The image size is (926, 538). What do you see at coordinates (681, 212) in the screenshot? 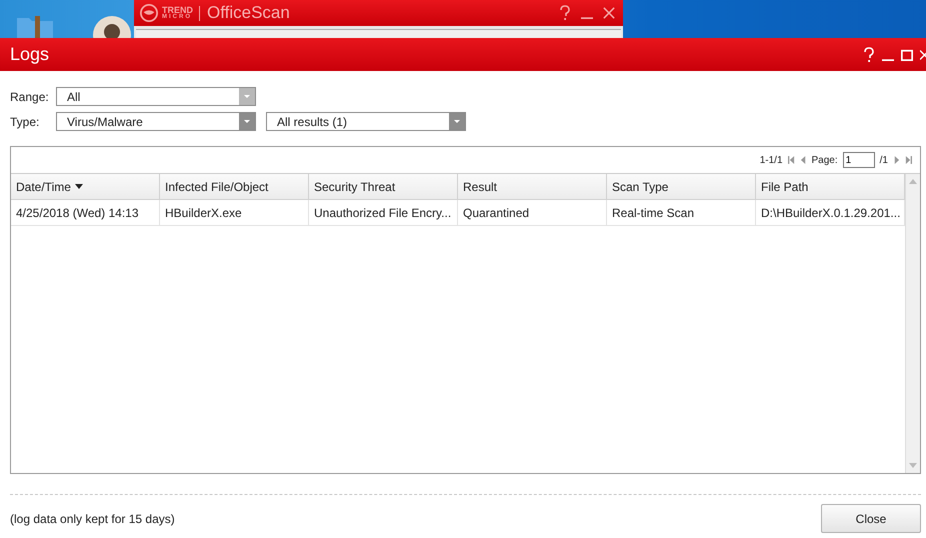
I see `table-cell: Real-time Scan` at bounding box center [681, 212].